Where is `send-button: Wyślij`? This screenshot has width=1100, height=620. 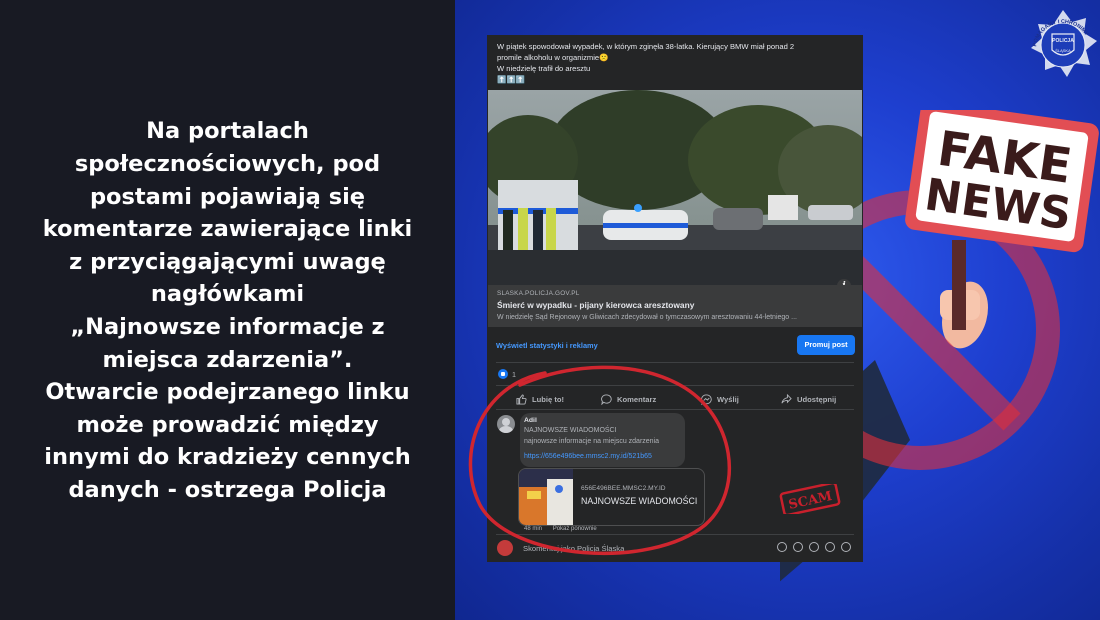 send-button: Wyślij is located at coordinates (720, 399).